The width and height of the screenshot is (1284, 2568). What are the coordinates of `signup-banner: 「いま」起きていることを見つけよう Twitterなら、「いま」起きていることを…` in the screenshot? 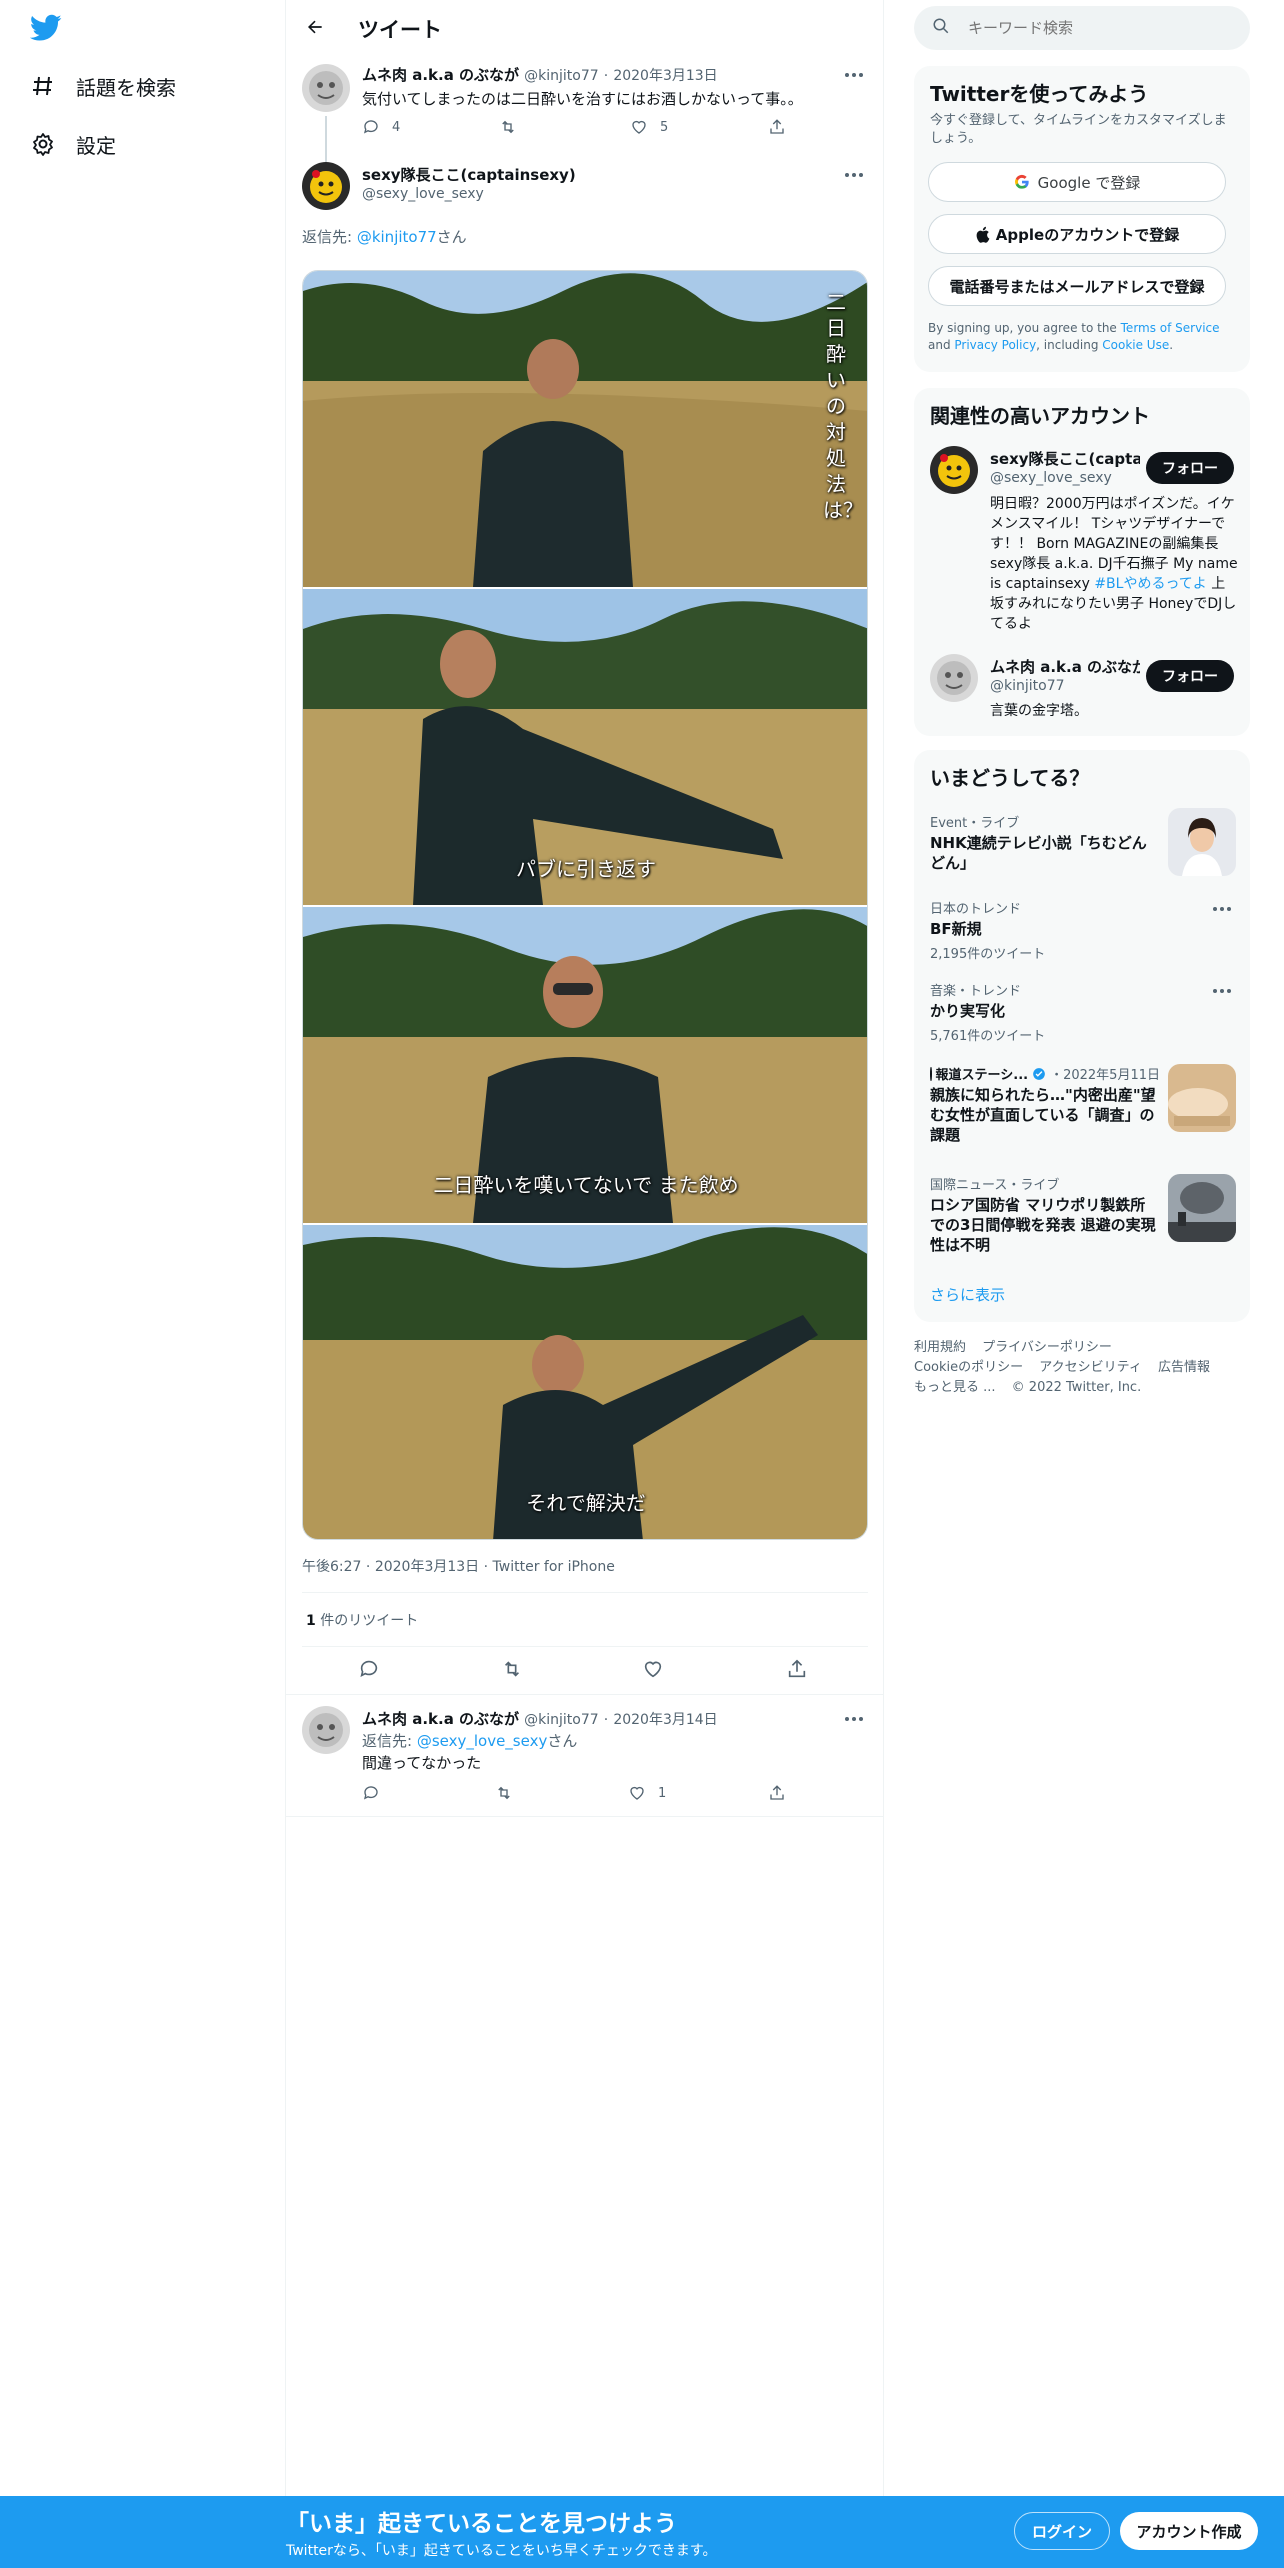 It's located at (642, 2532).